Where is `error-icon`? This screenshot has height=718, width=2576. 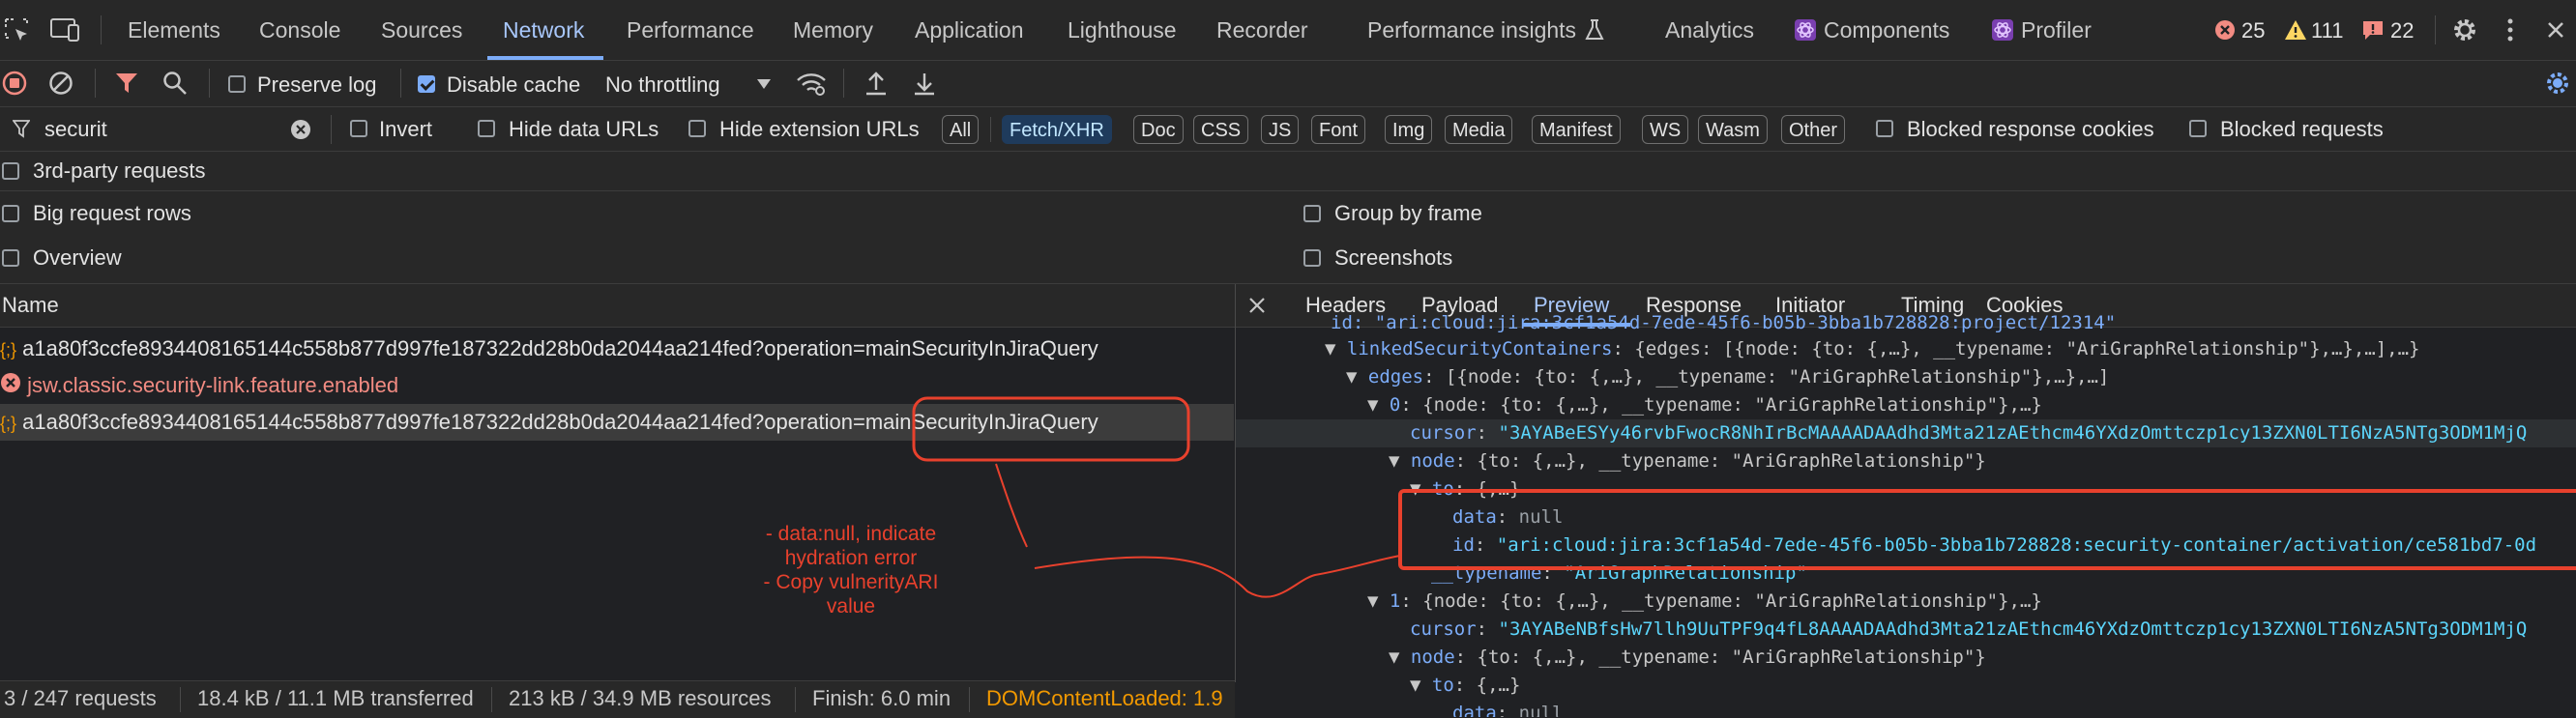
error-icon is located at coordinates (2225, 30).